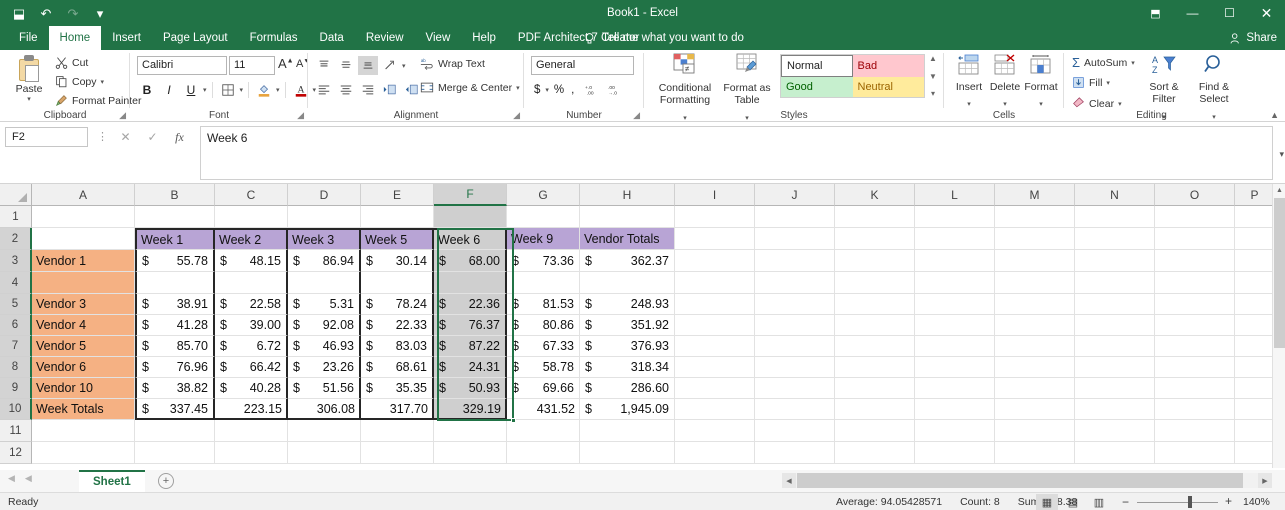 The height and width of the screenshot is (510, 1285). Describe the element at coordinates (251, 367) in the screenshot. I see `cell-c8: $66.42` at that location.